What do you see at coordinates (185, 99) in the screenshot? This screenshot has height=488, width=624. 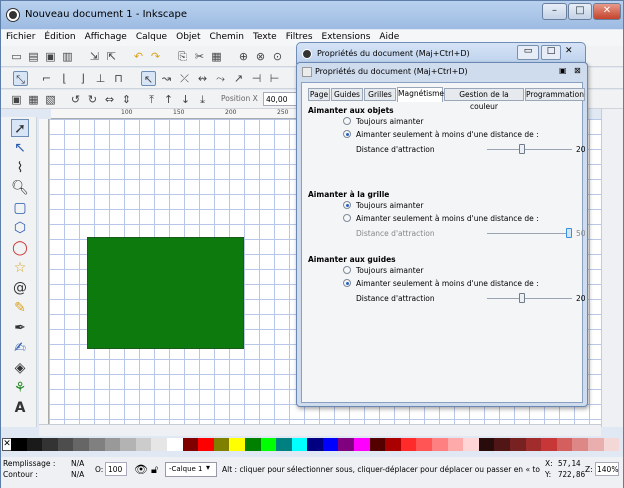 I see `lower-icon: ↓` at bounding box center [185, 99].